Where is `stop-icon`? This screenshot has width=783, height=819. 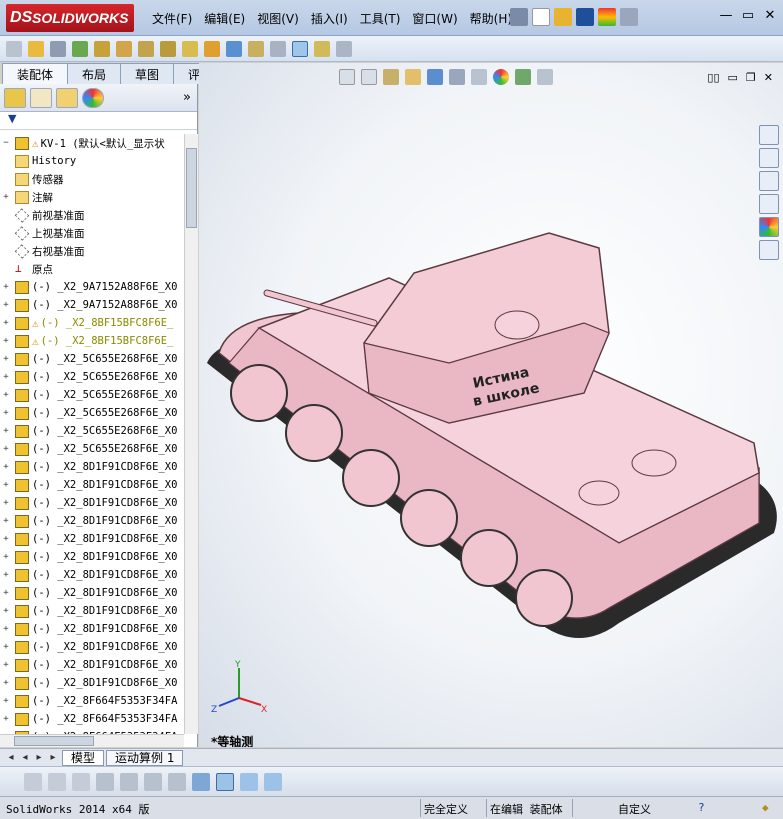
stop-icon is located at coordinates (105, 781).